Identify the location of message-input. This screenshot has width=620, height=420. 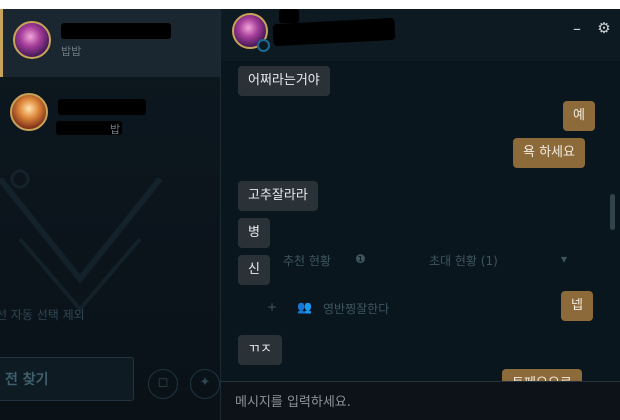
(420, 402).